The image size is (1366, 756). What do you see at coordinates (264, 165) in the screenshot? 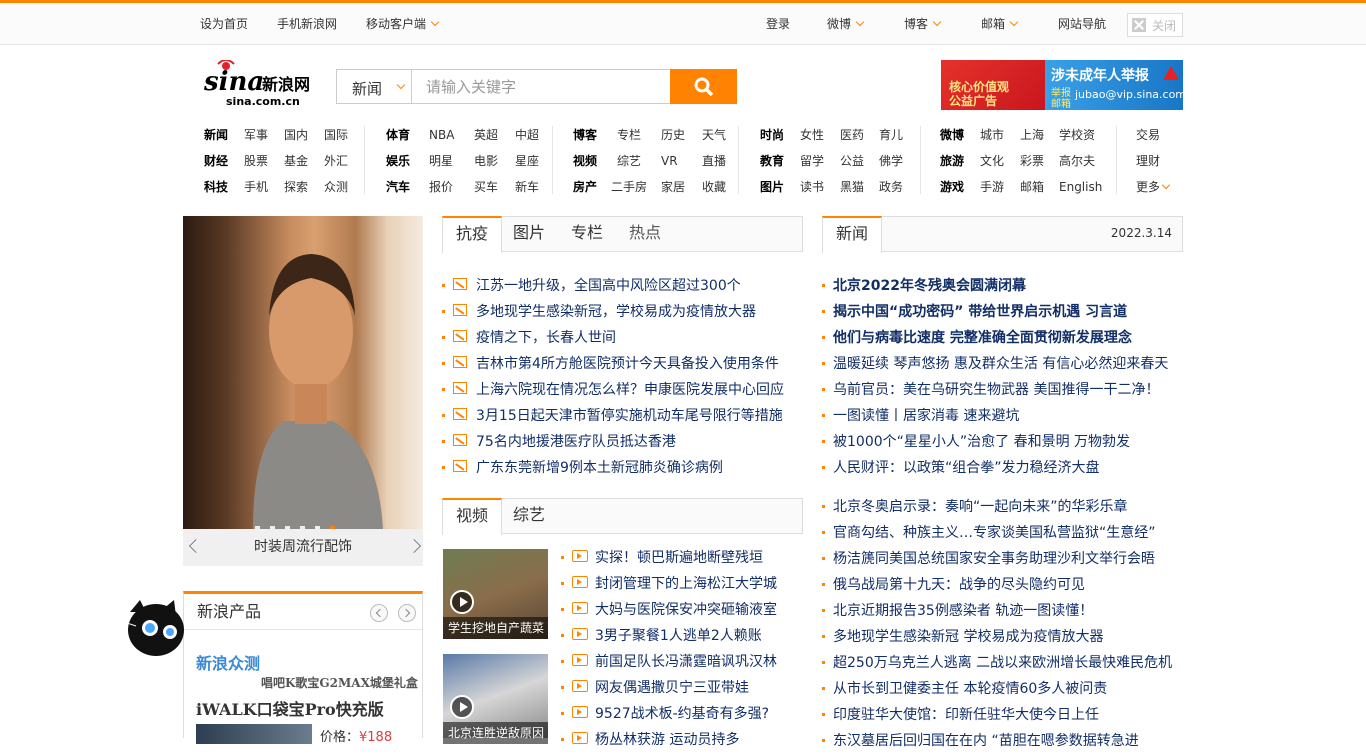
I see `nav-link: 股票` at bounding box center [264, 165].